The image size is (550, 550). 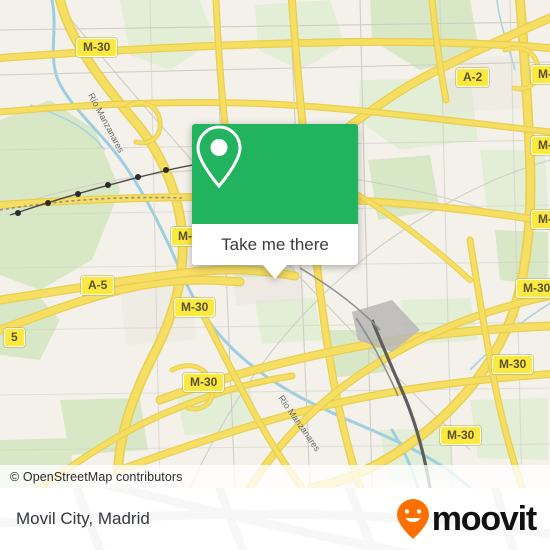 I want to click on road-shield: 5, so click(x=14, y=337).